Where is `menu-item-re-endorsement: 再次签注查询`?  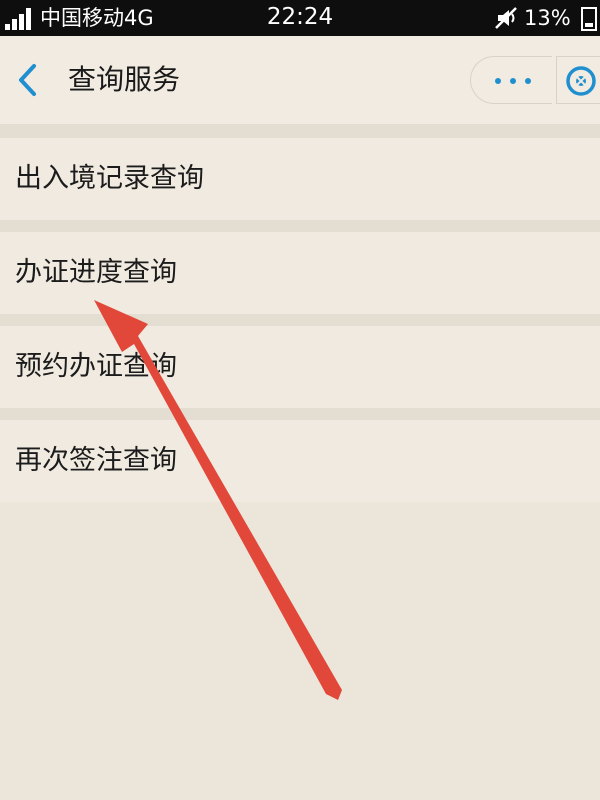
menu-item-re-endorsement: 再次签注查询 is located at coordinates (300, 461).